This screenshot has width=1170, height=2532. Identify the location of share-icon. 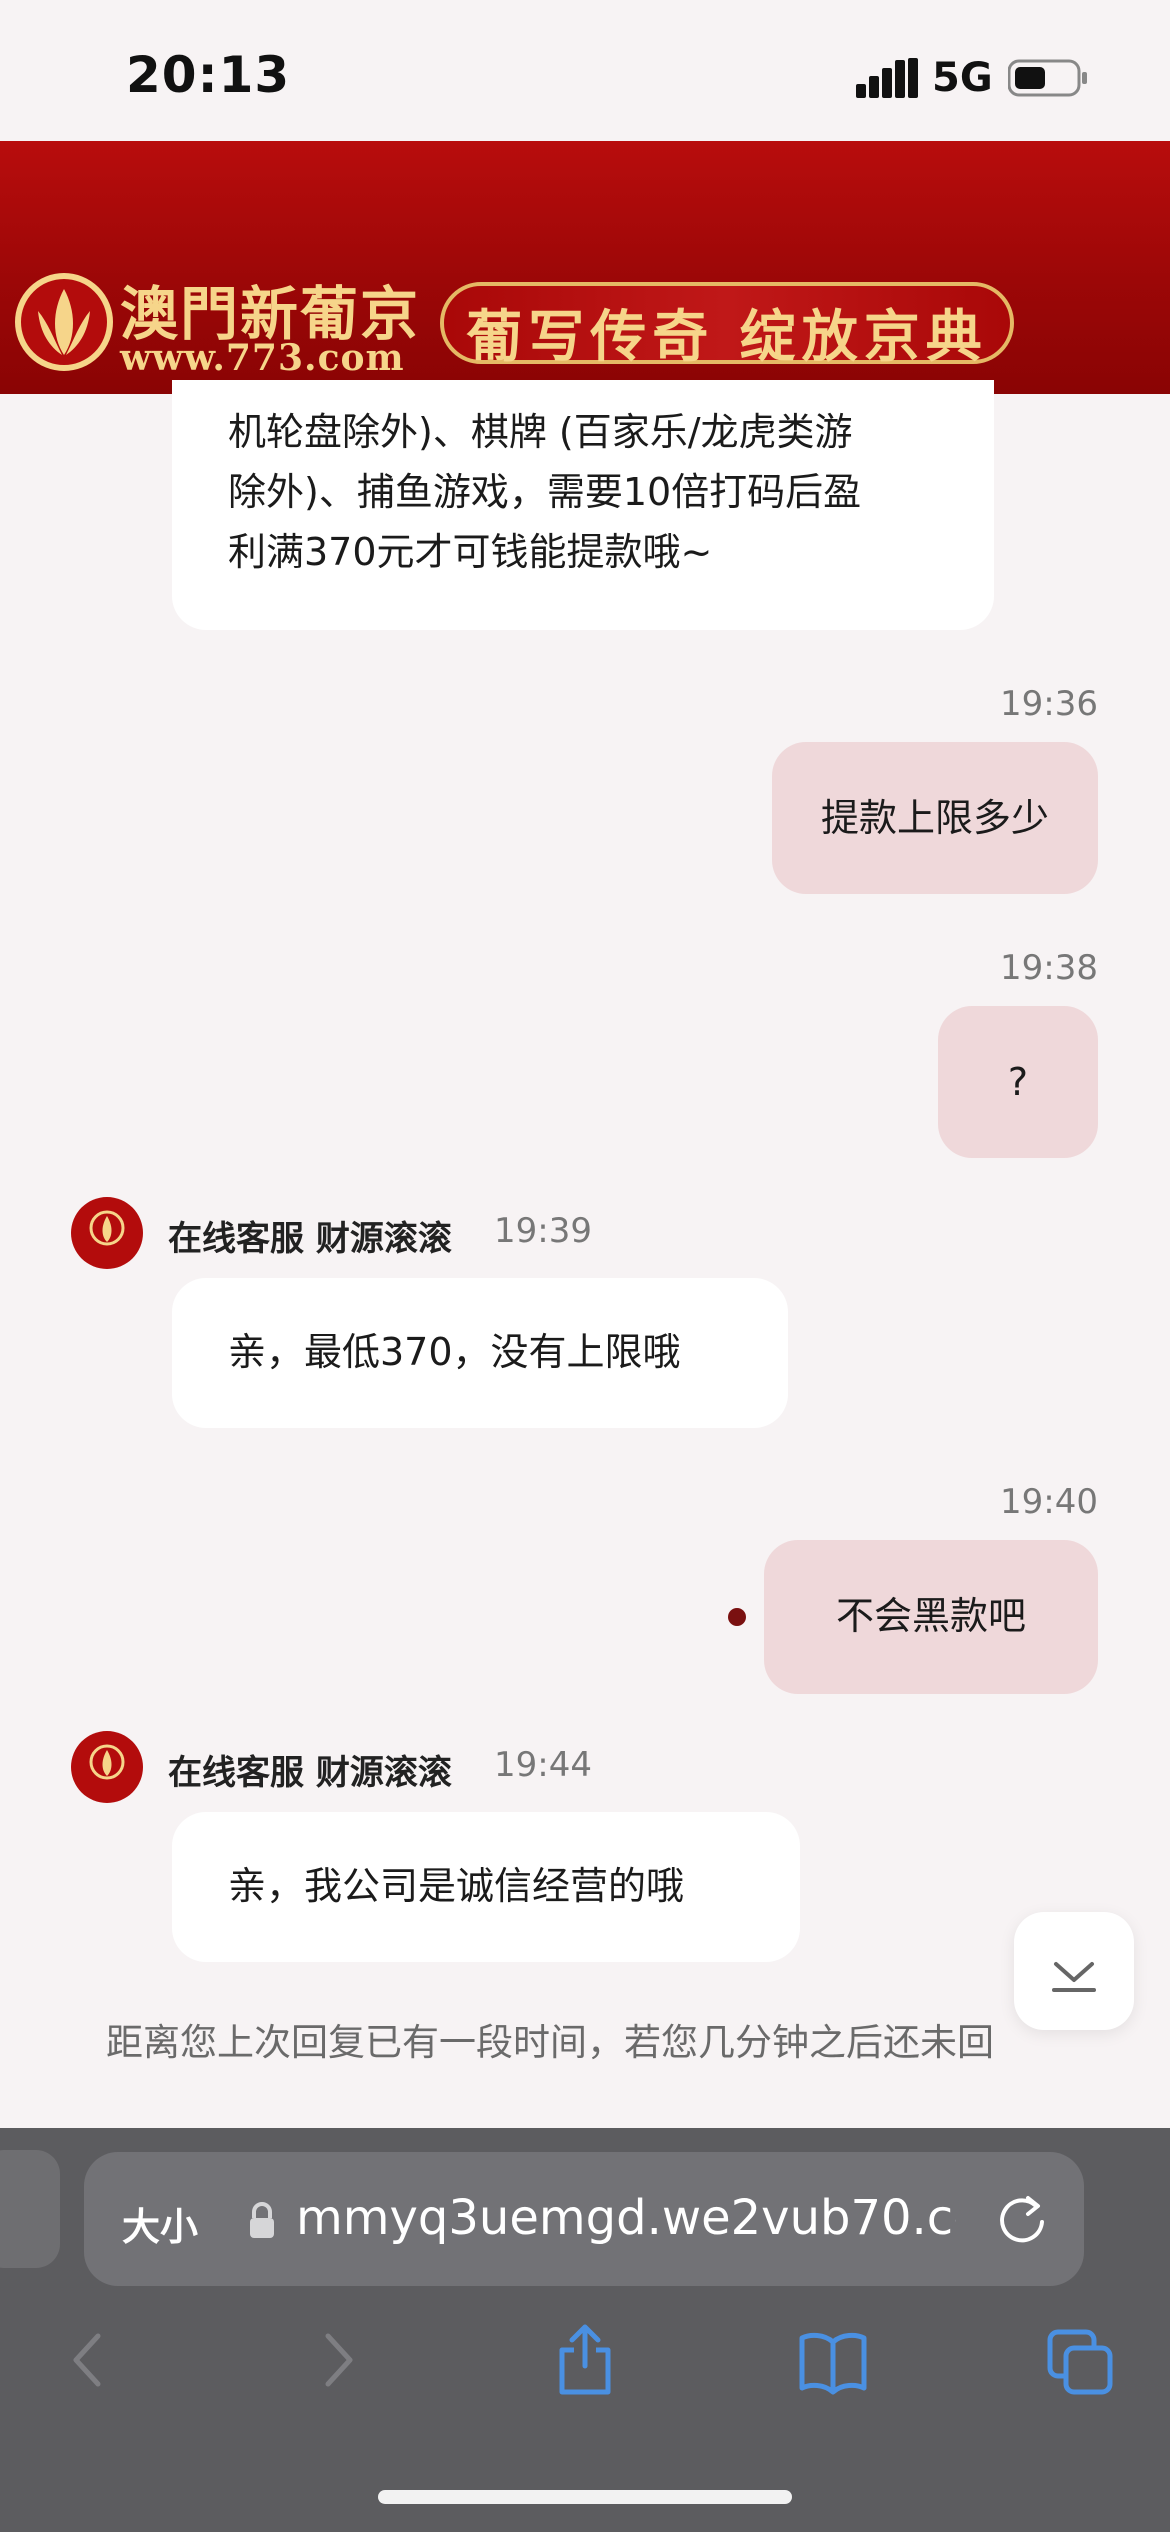
(585, 2360).